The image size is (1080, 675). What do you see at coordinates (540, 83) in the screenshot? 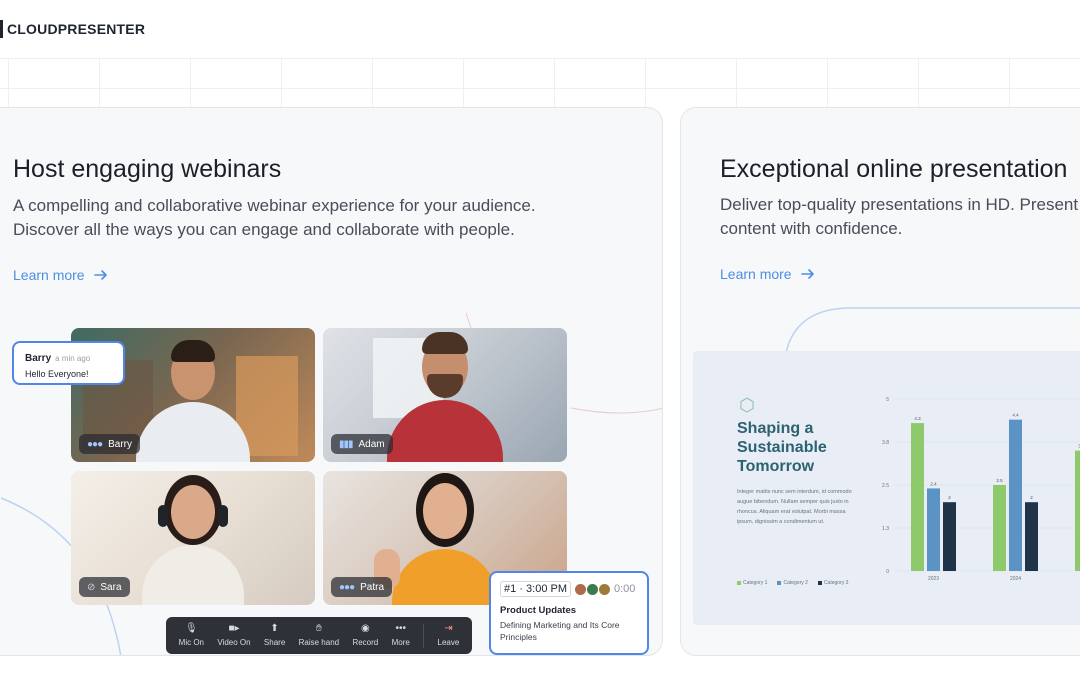
I see `grid-background` at bounding box center [540, 83].